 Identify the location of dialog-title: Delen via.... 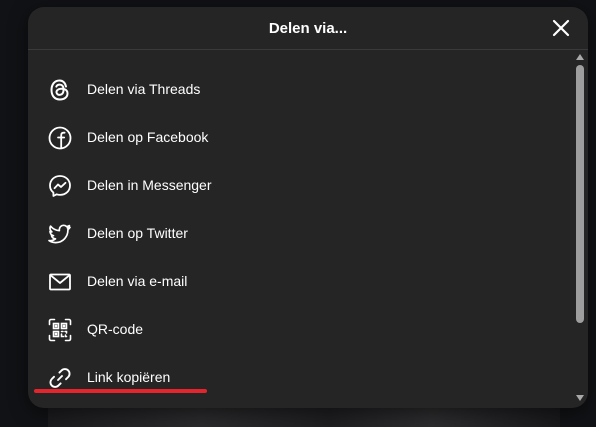
(308, 28).